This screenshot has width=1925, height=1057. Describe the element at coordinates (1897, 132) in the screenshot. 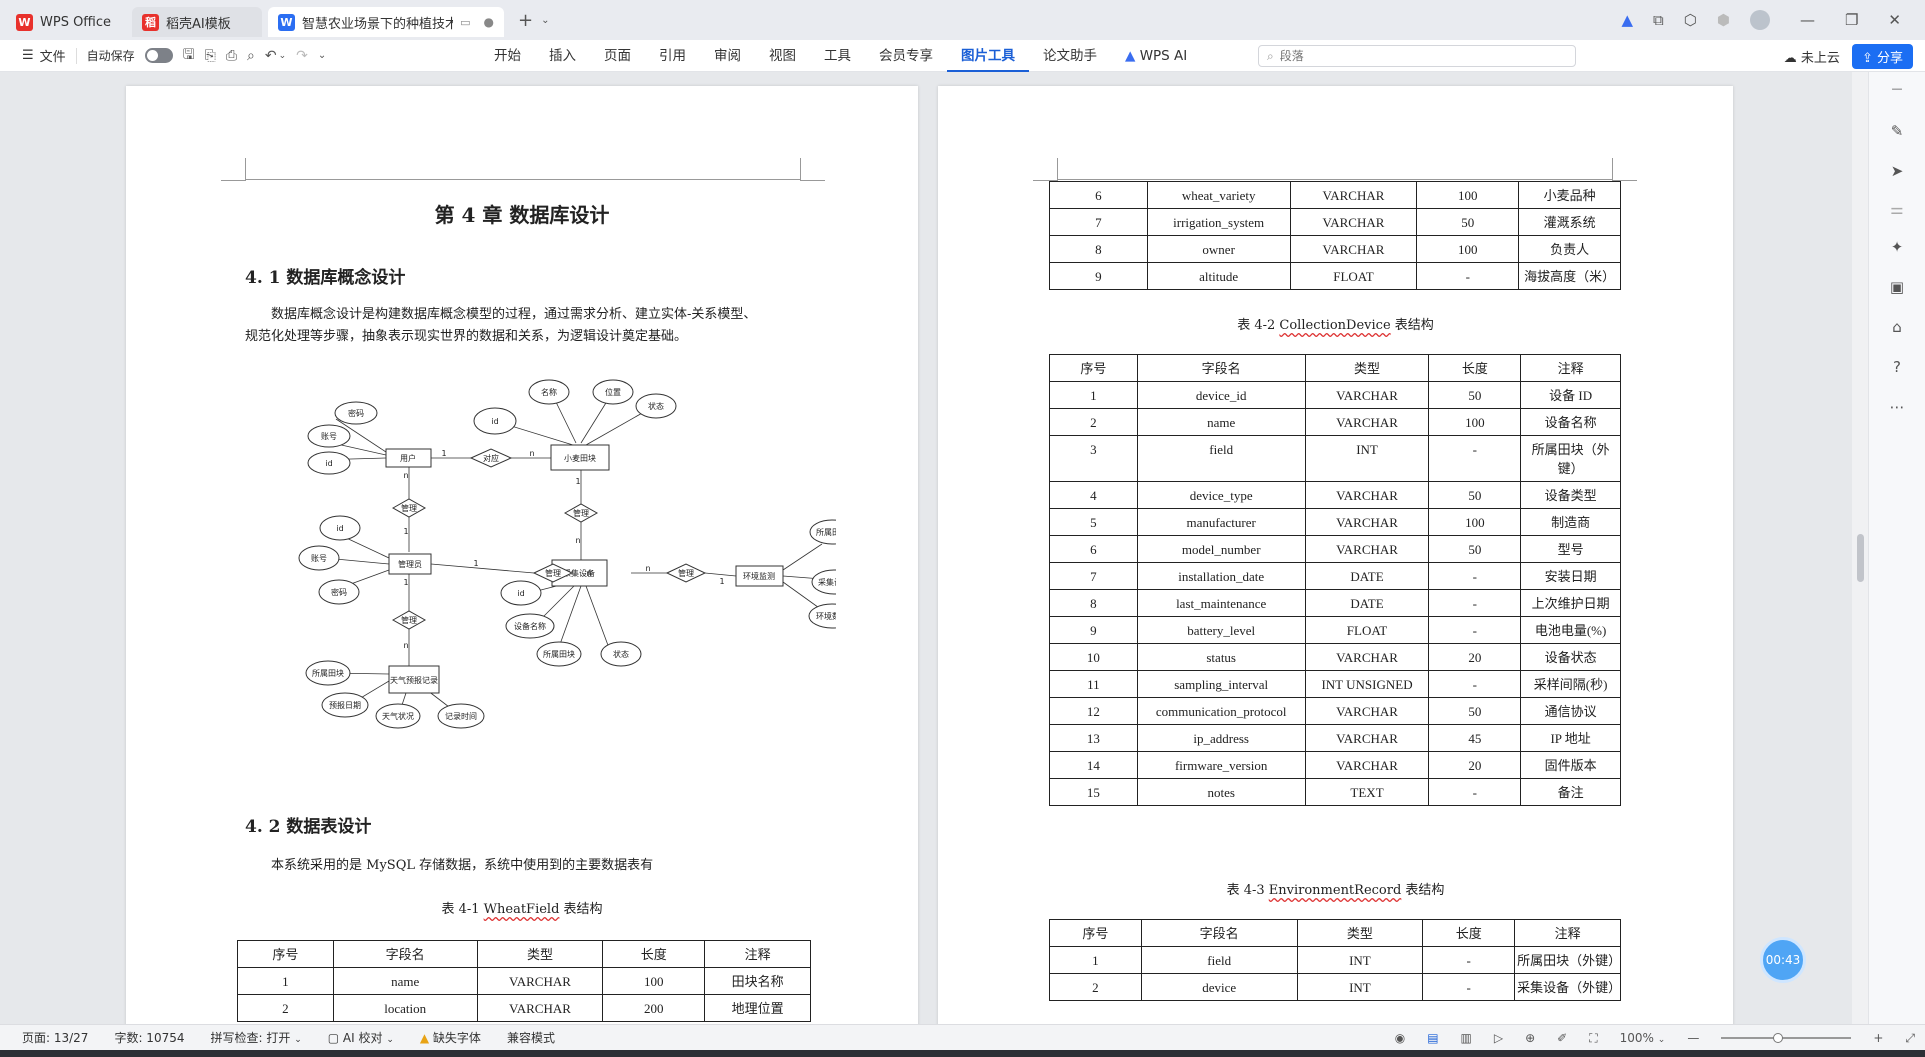

I see `pen-icon: ✎` at that location.